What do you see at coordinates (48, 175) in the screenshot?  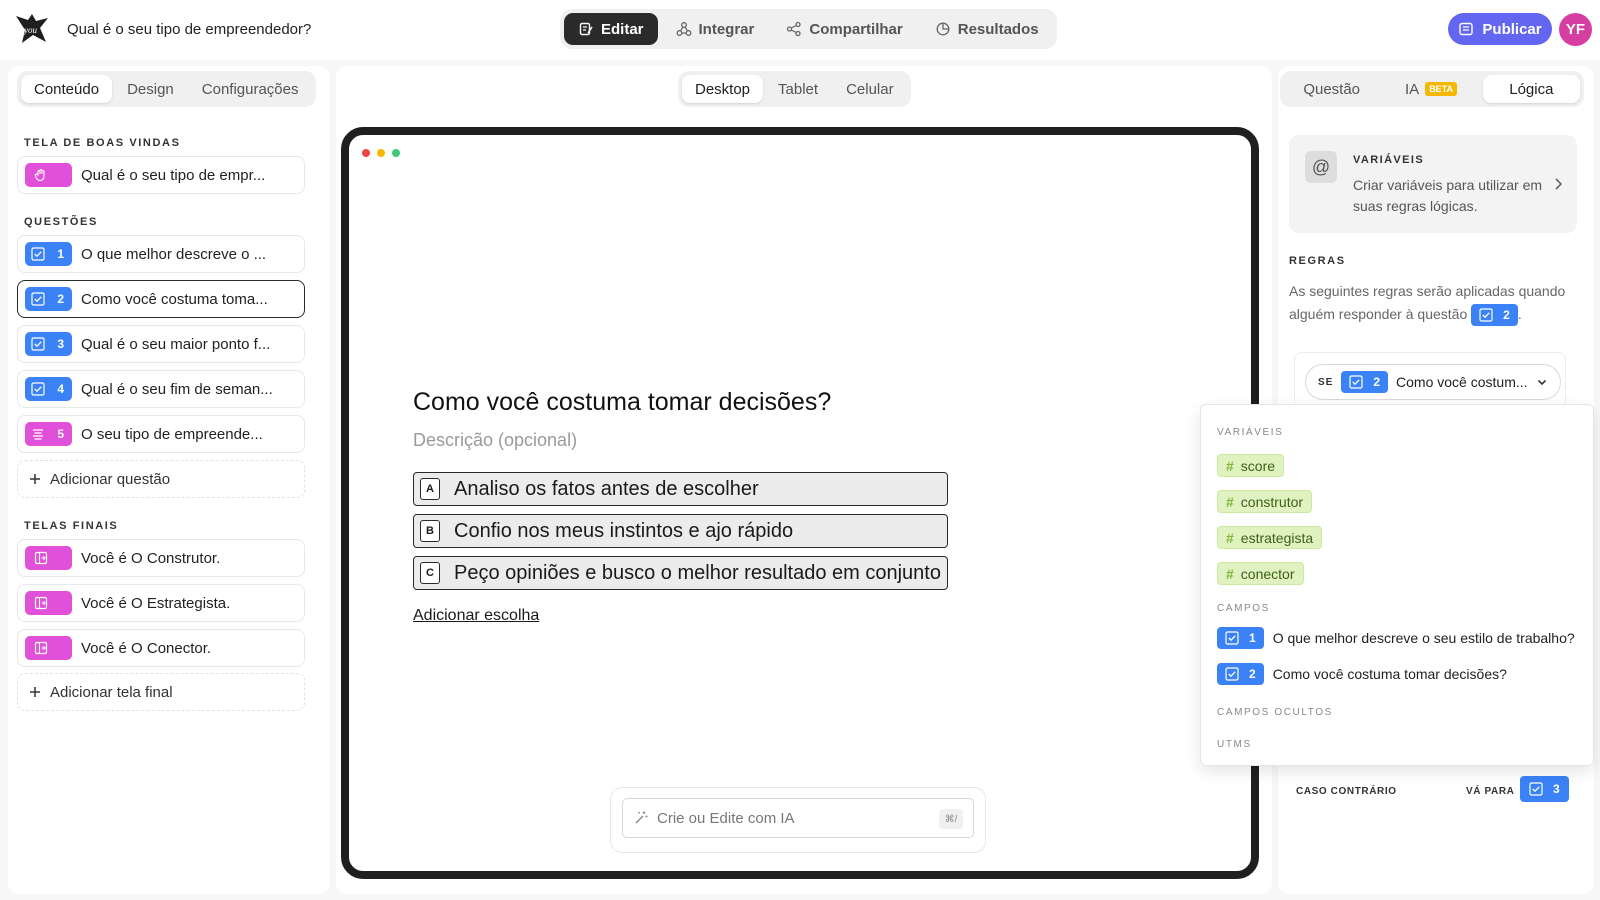 I see `welcome-badge` at bounding box center [48, 175].